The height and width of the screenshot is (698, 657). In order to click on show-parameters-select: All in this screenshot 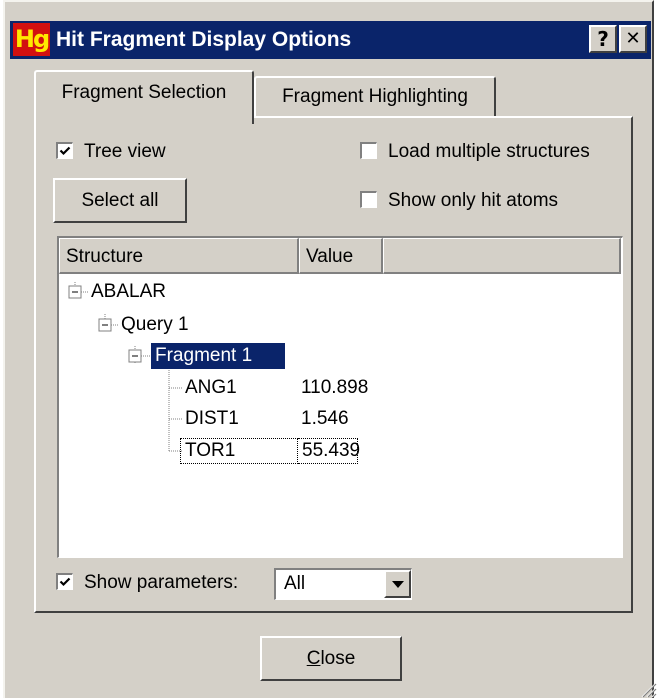, I will do `click(343, 584)`.